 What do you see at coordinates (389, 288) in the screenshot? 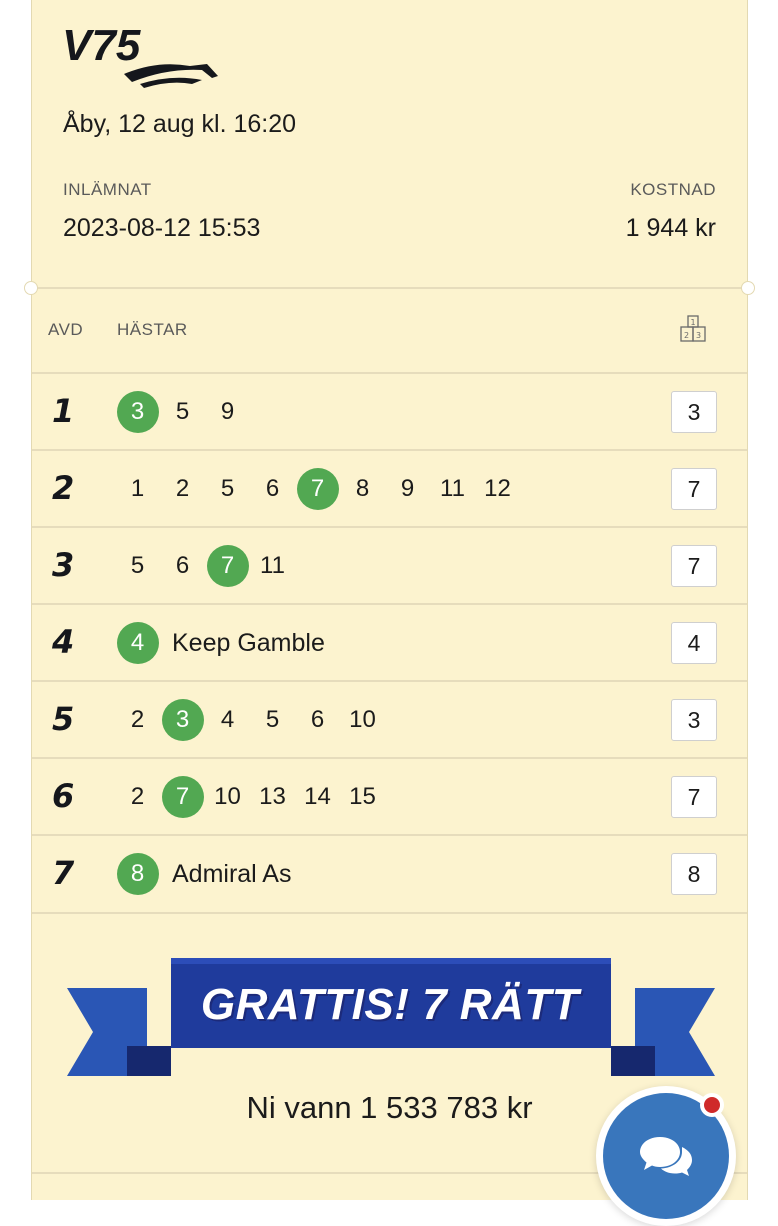
I see `ticket-divider` at bounding box center [389, 288].